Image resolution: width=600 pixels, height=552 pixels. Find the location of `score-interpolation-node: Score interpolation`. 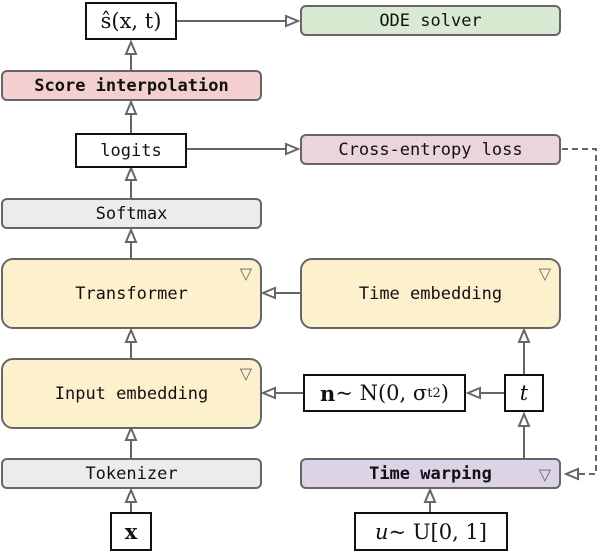

score-interpolation-node: Score interpolation is located at coordinates (131, 85).